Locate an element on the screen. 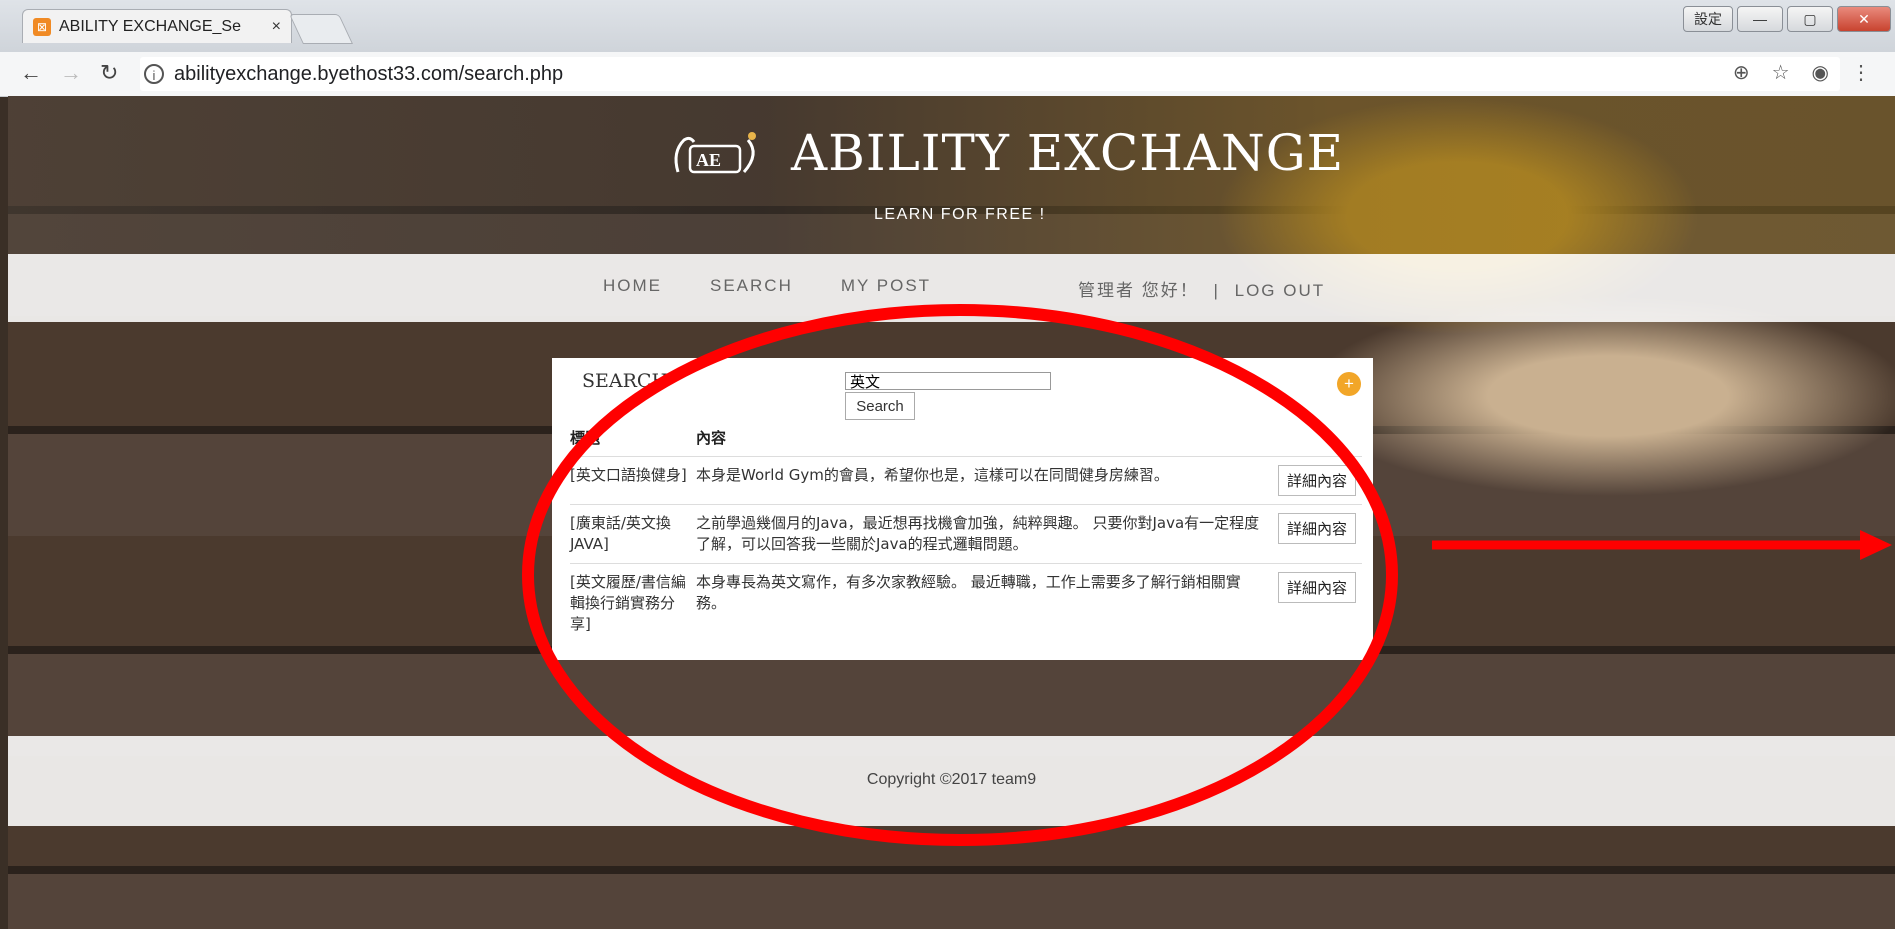  user-greeting: 管理者 您好！ is located at coordinates (1138, 290).